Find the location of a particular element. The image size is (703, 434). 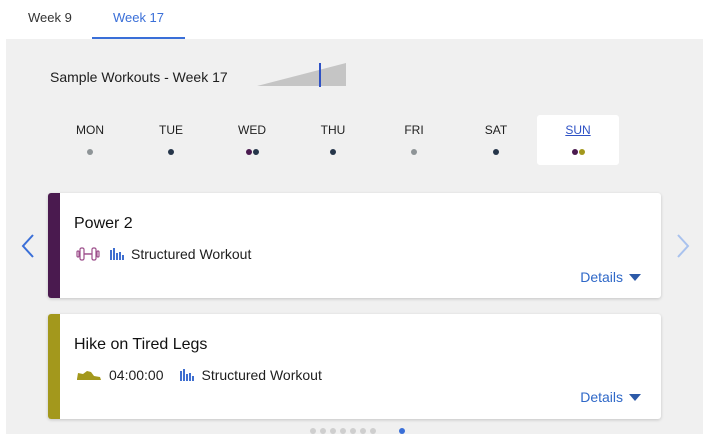

tab-week-17: Week 17 is located at coordinates (138, 19).